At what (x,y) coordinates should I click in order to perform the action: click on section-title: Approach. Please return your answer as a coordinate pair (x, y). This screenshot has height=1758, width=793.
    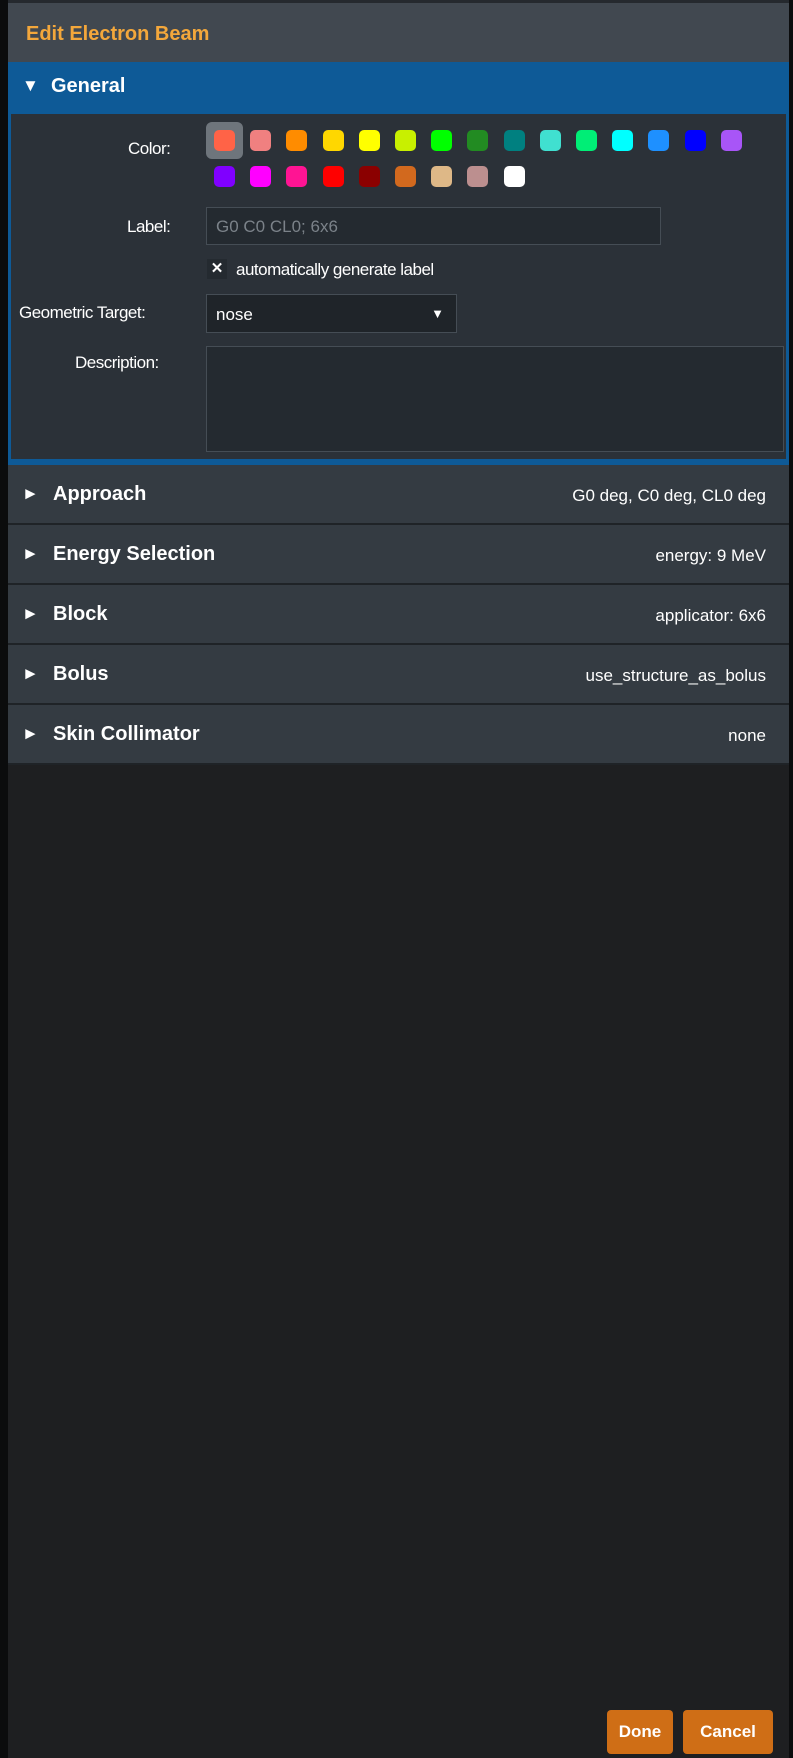
    Looking at the image, I should click on (100, 494).